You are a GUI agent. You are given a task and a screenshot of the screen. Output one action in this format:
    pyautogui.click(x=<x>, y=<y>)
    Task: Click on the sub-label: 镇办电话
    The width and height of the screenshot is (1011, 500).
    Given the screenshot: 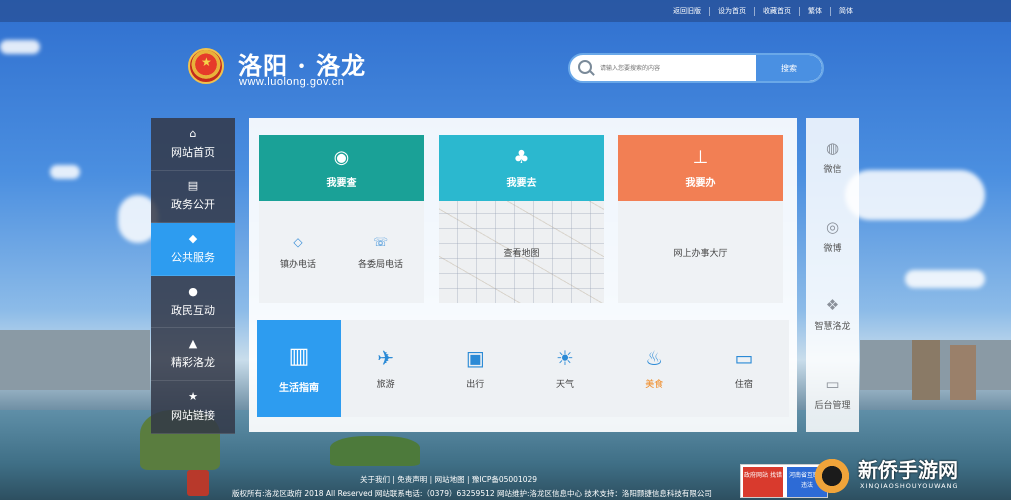 What is the action you would take?
    pyautogui.click(x=297, y=264)
    